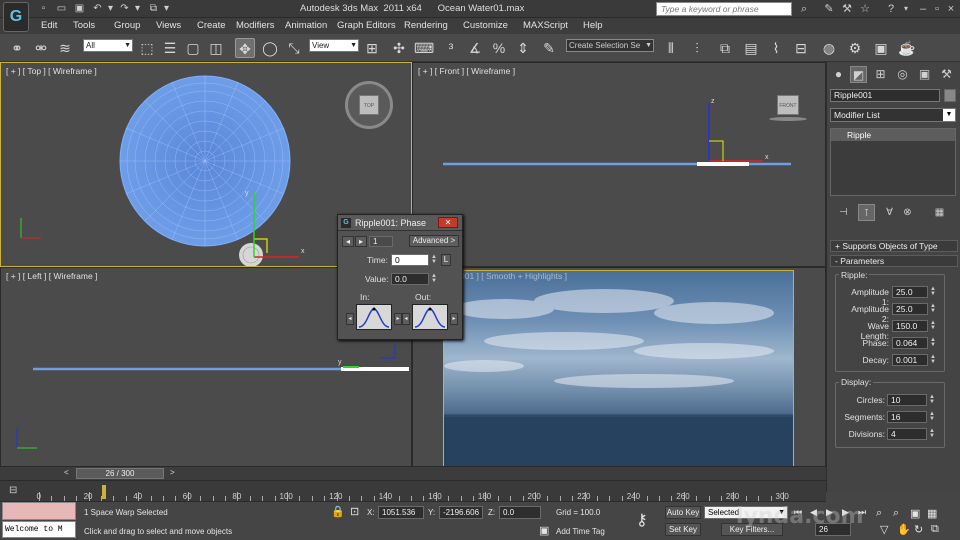 The width and height of the screenshot is (960, 540). Describe the element at coordinates (127, 25) in the screenshot. I see `menu-group: Group` at that location.